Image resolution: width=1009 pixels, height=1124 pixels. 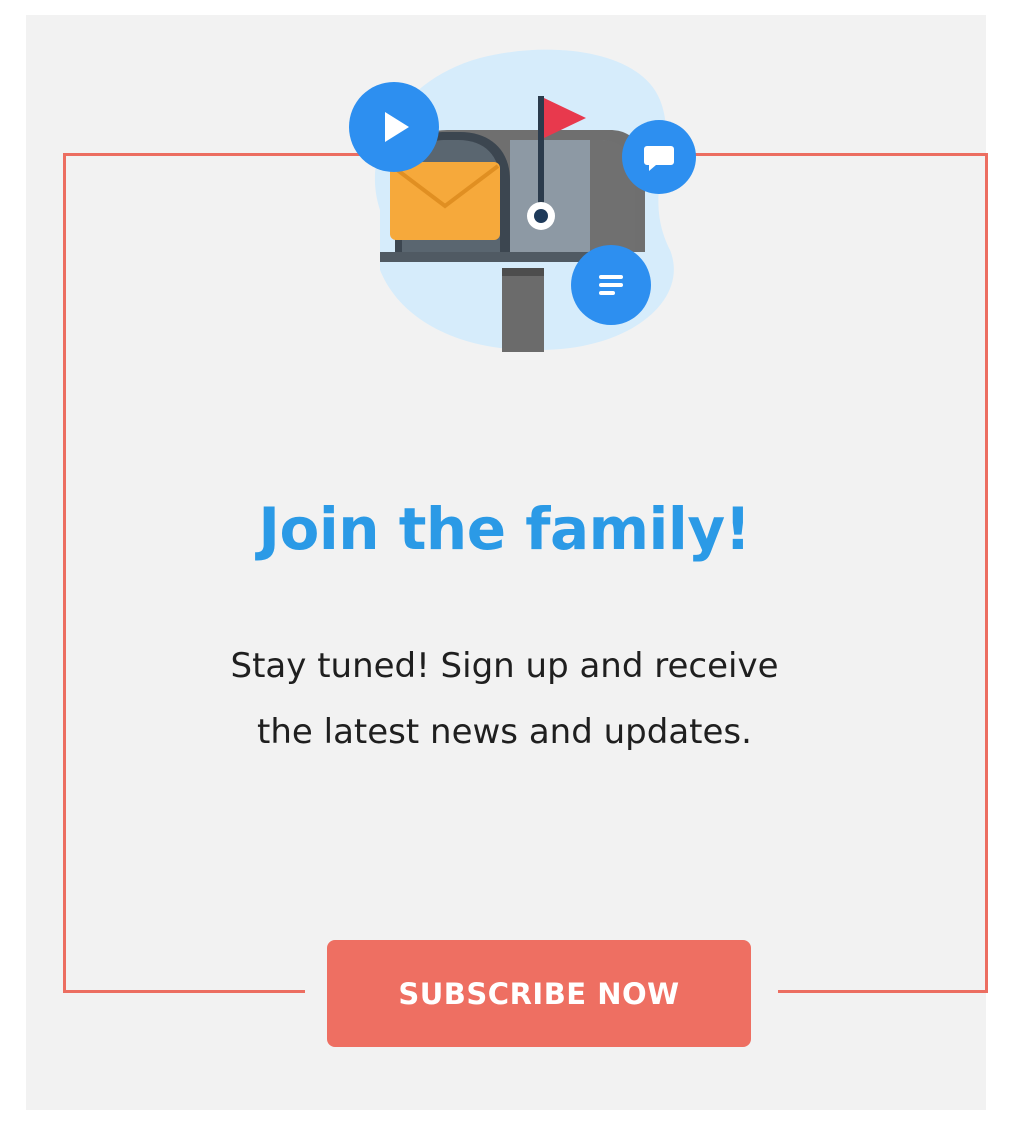 What do you see at coordinates (986, 573) in the screenshot?
I see `frame-right` at bounding box center [986, 573].